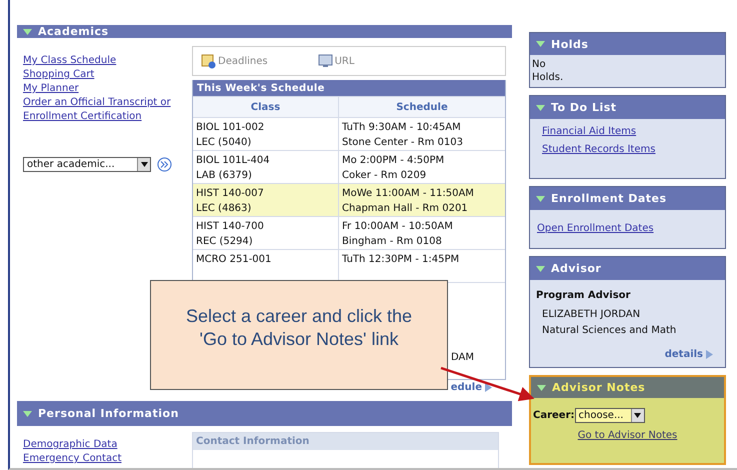  I want to click on class-text: REC (5294), so click(225, 242).